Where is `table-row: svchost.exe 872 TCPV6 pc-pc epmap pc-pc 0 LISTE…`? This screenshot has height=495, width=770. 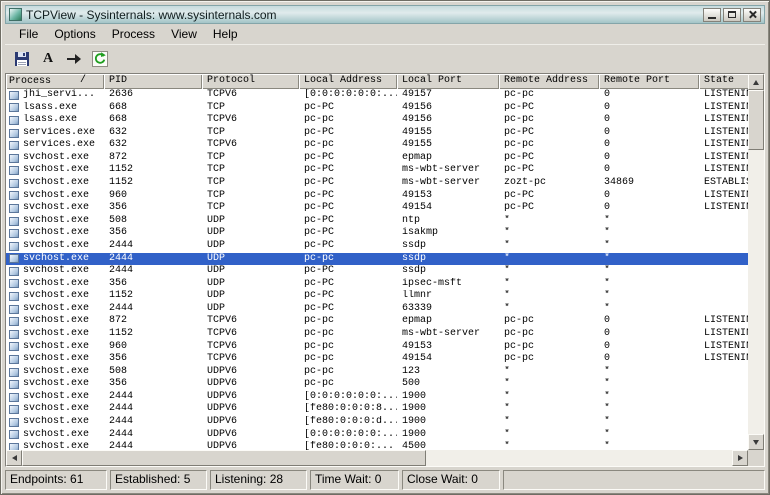
table-row: svchost.exe 872 TCPV6 pc-pc epmap pc-pc 0 LISTE… is located at coordinates (377, 321).